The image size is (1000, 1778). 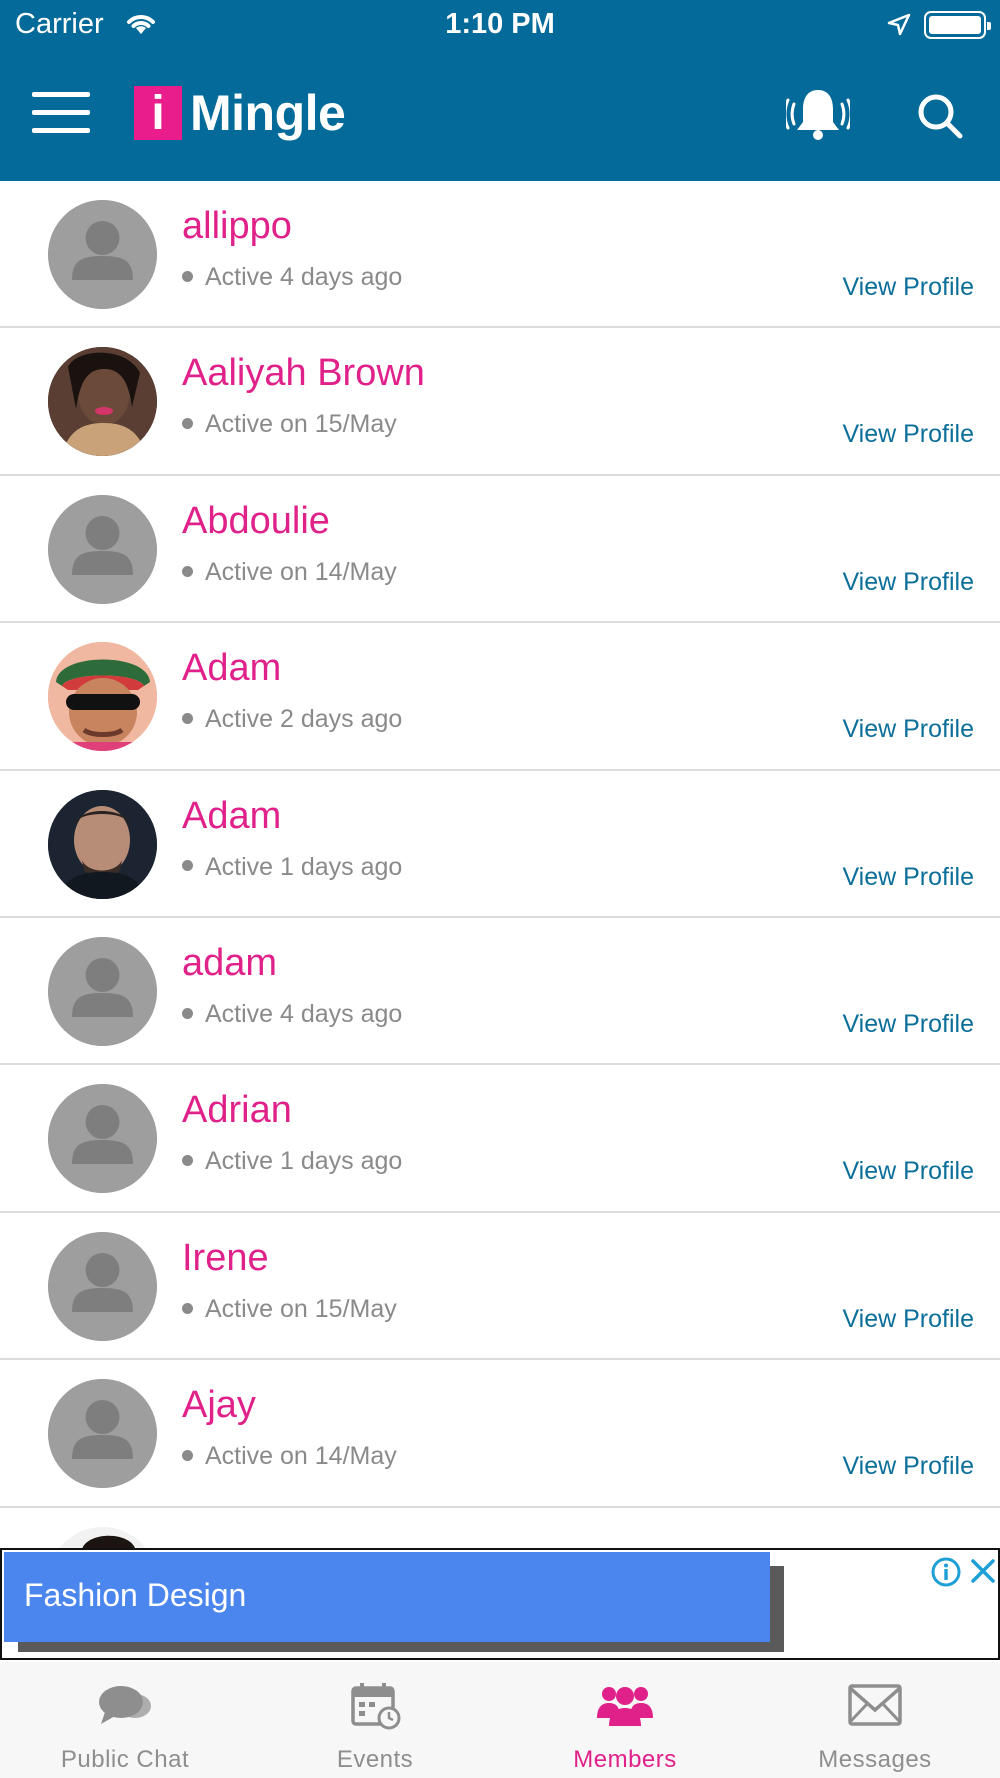 I want to click on calendar-icon, so click(x=376, y=1706).